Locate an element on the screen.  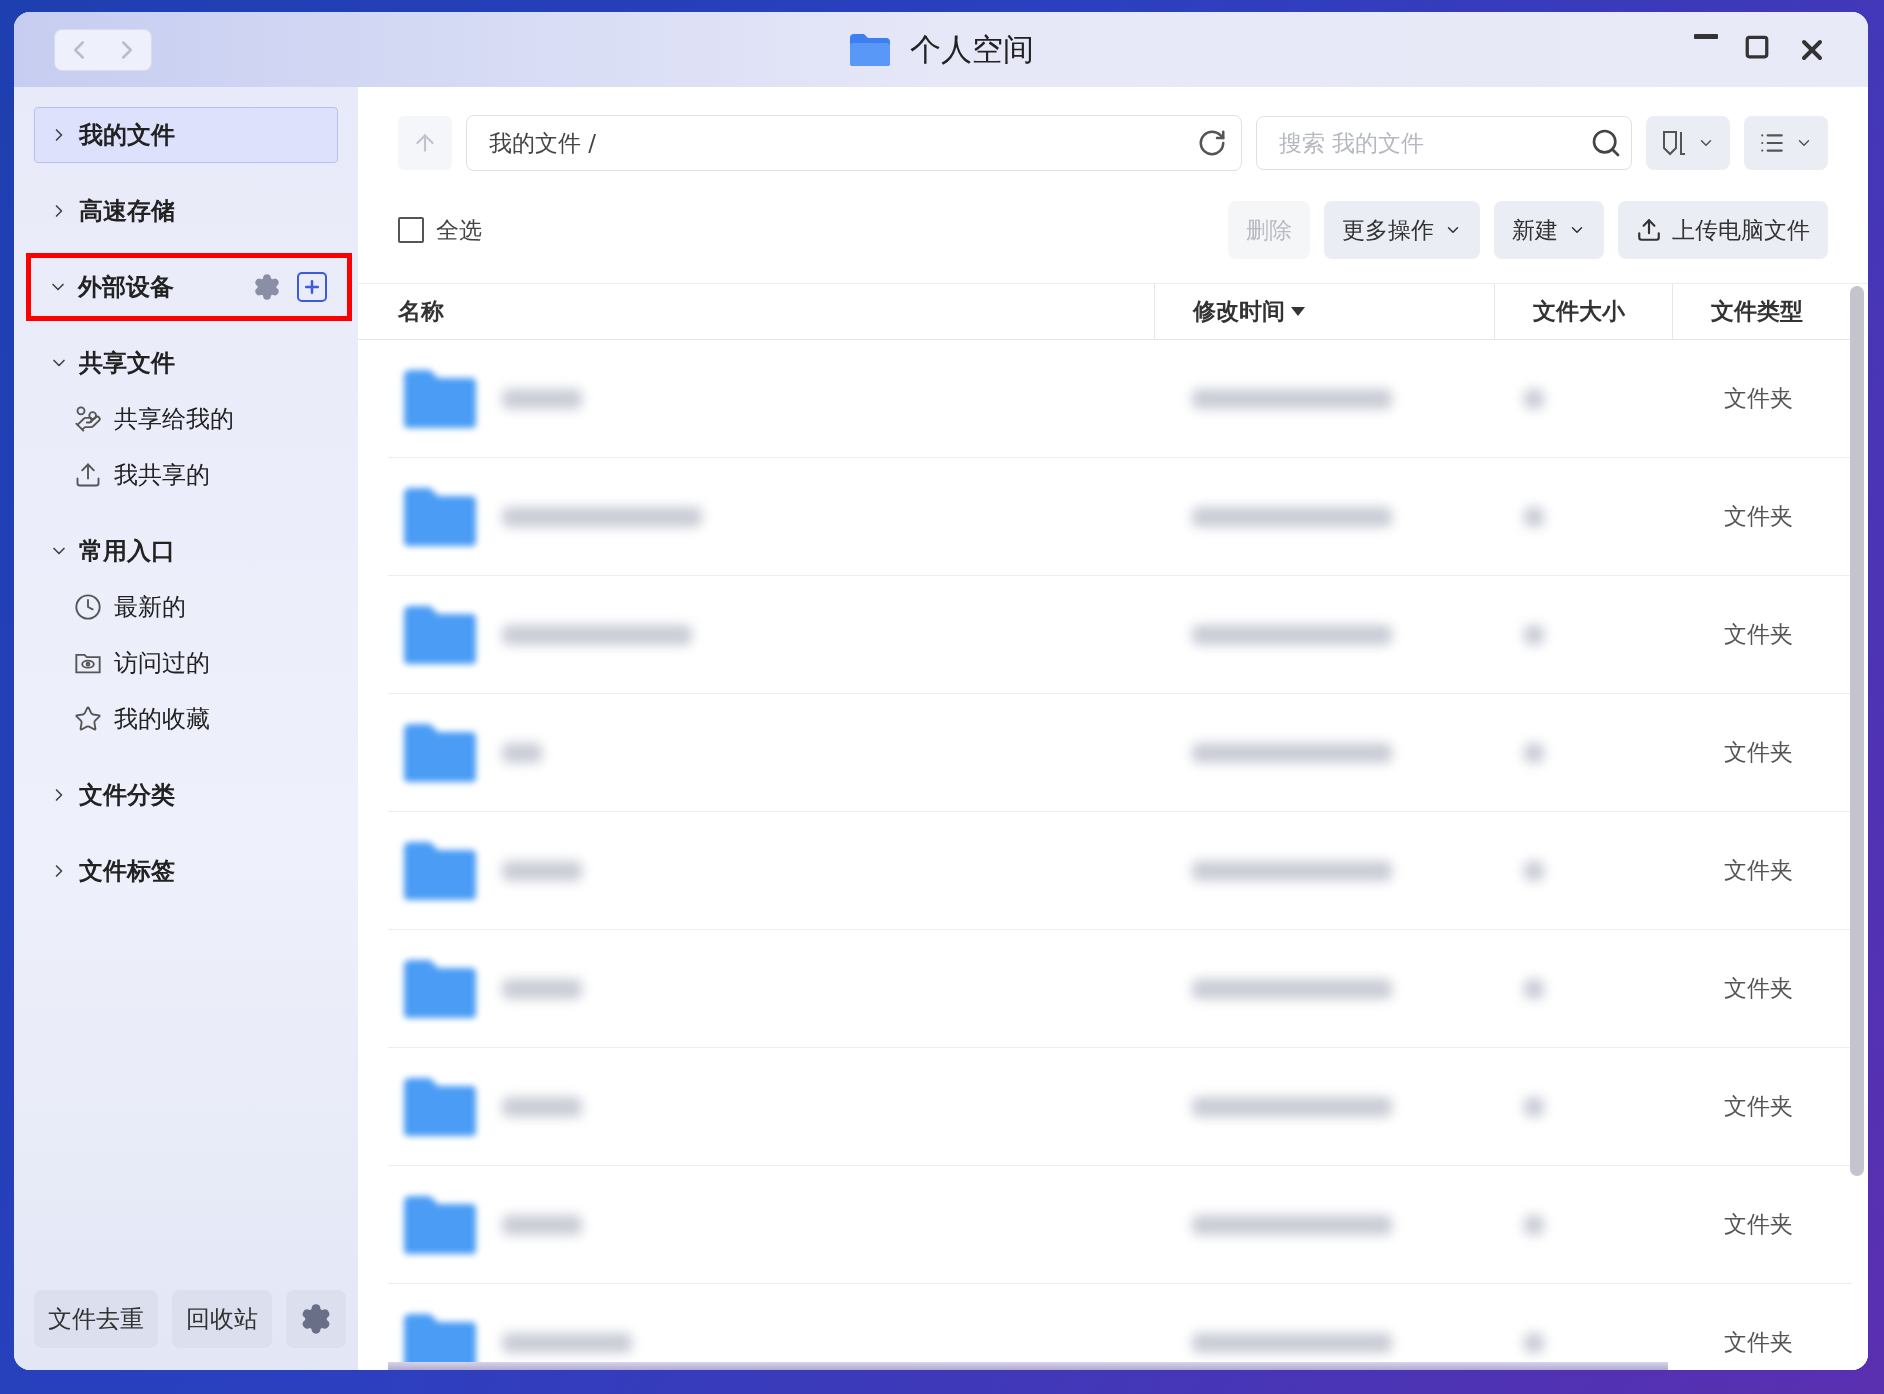
settings-button is located at coordinates (316, 1319).